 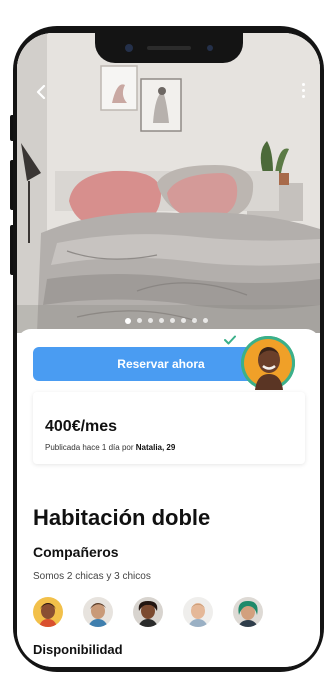 I want to click on speaker-grille, so click(x=169, y=48).